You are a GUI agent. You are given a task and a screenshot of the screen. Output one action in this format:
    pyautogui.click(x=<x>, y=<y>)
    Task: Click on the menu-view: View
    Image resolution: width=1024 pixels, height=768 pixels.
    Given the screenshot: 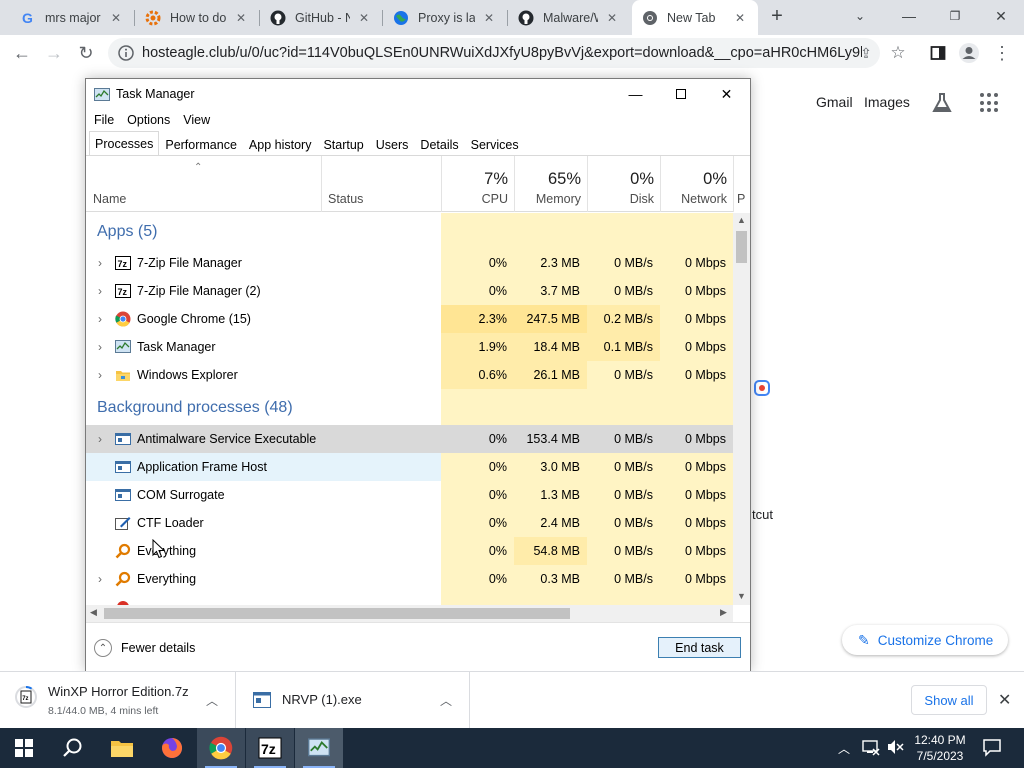 What is the action you would take?
    pyautogui.click(x=196, y=120)
    